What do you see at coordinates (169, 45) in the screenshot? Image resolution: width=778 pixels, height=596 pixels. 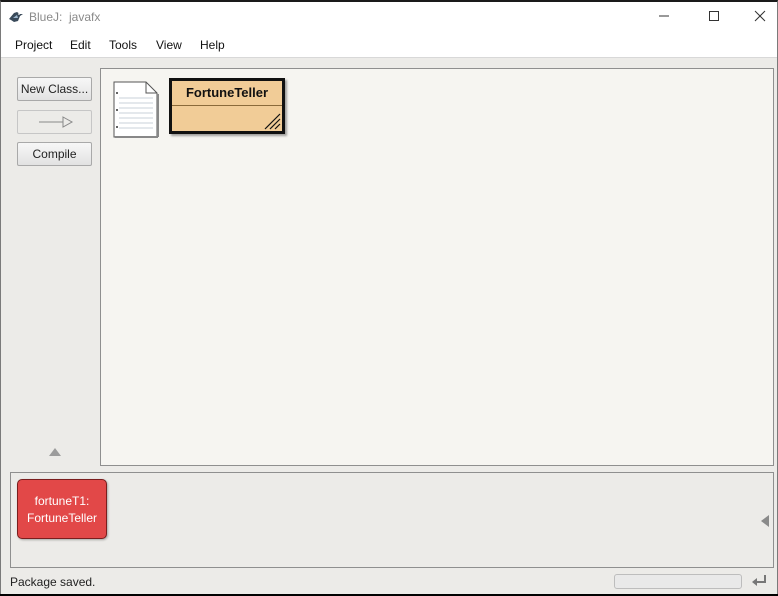 I see `menu-view: View` at bounding box center [169, 45].